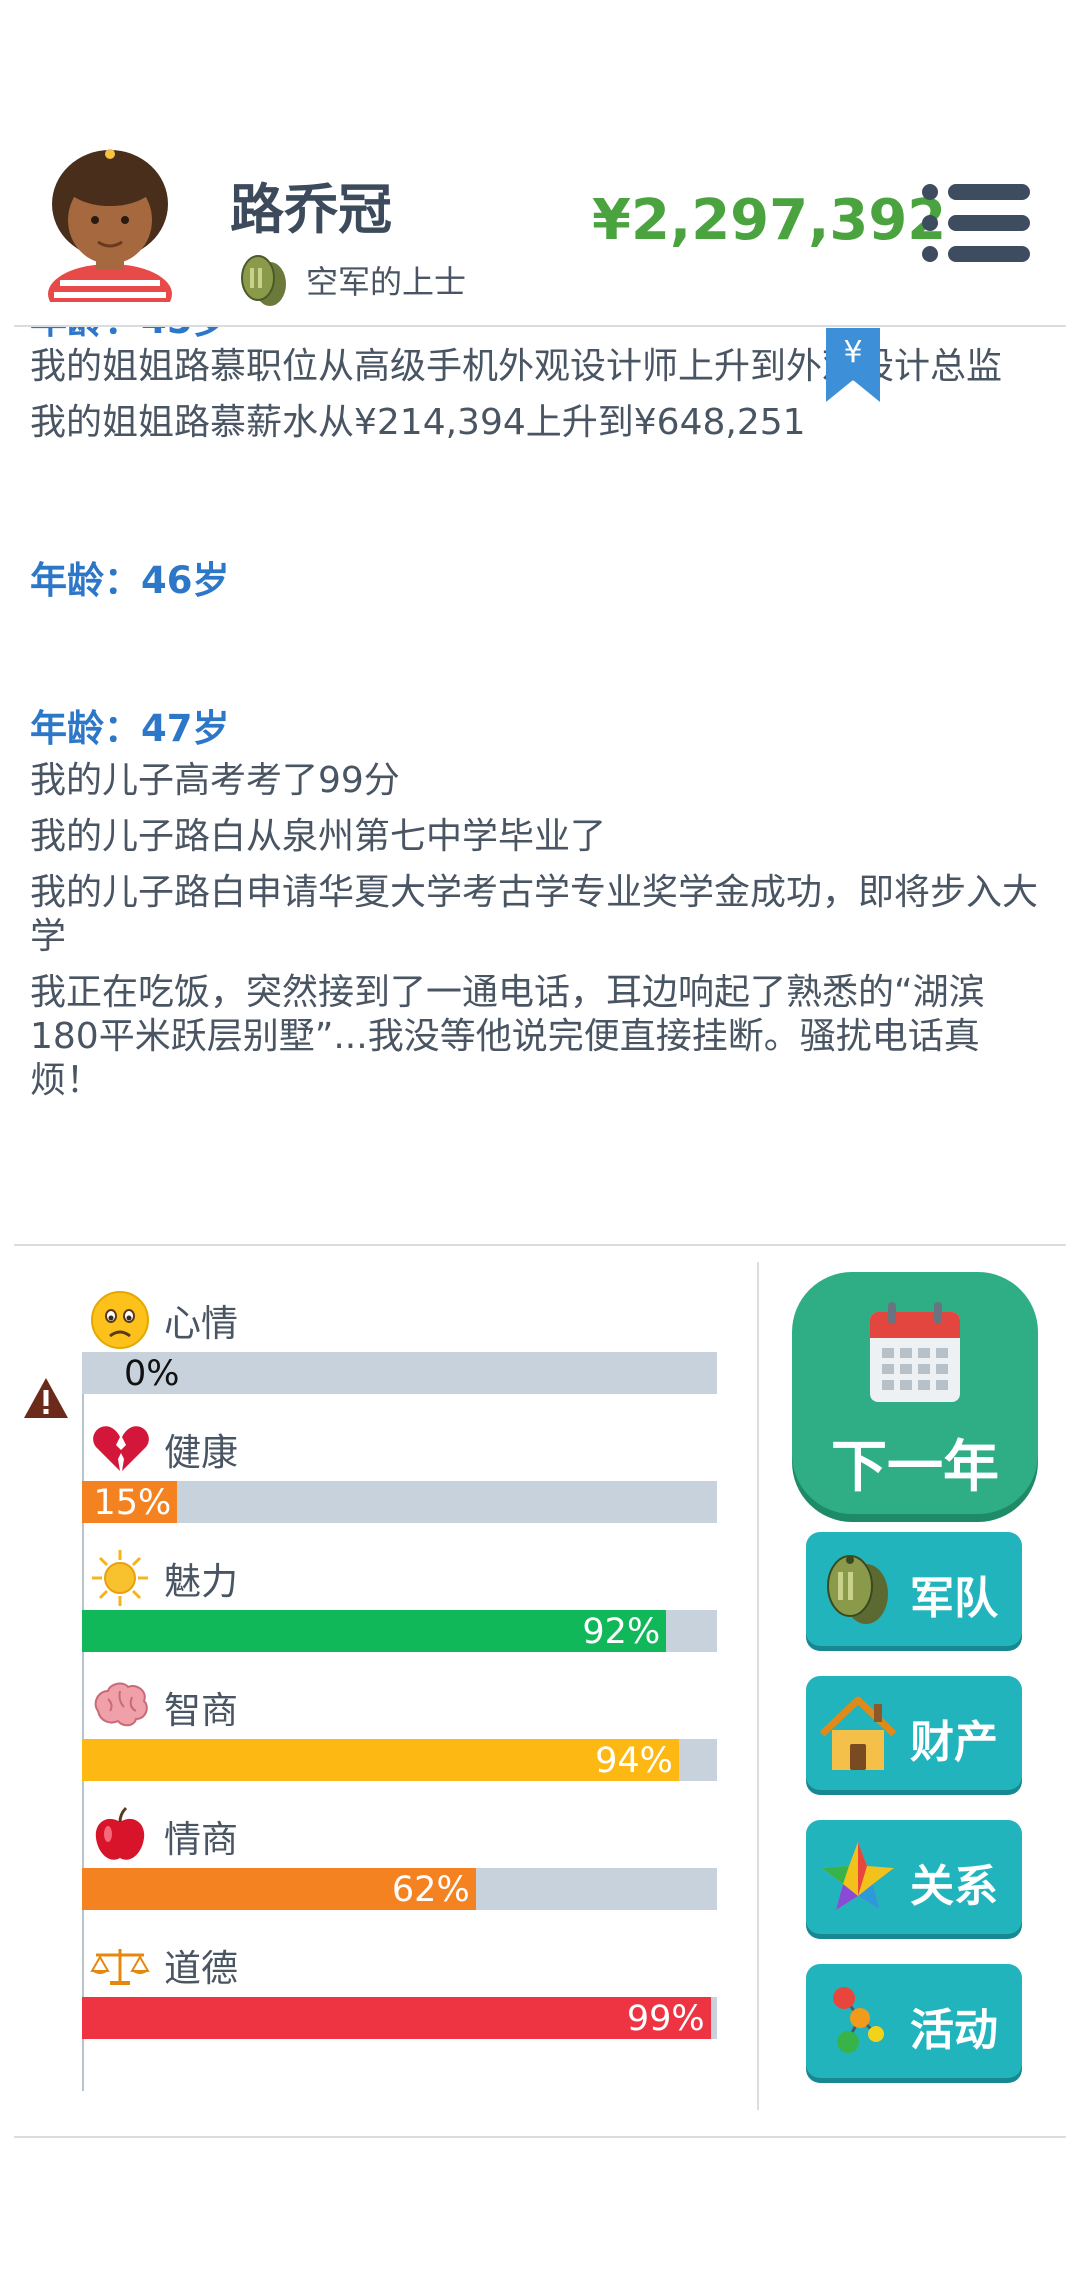  I want to click on stat-bar: 99%, so click(399, 2018).